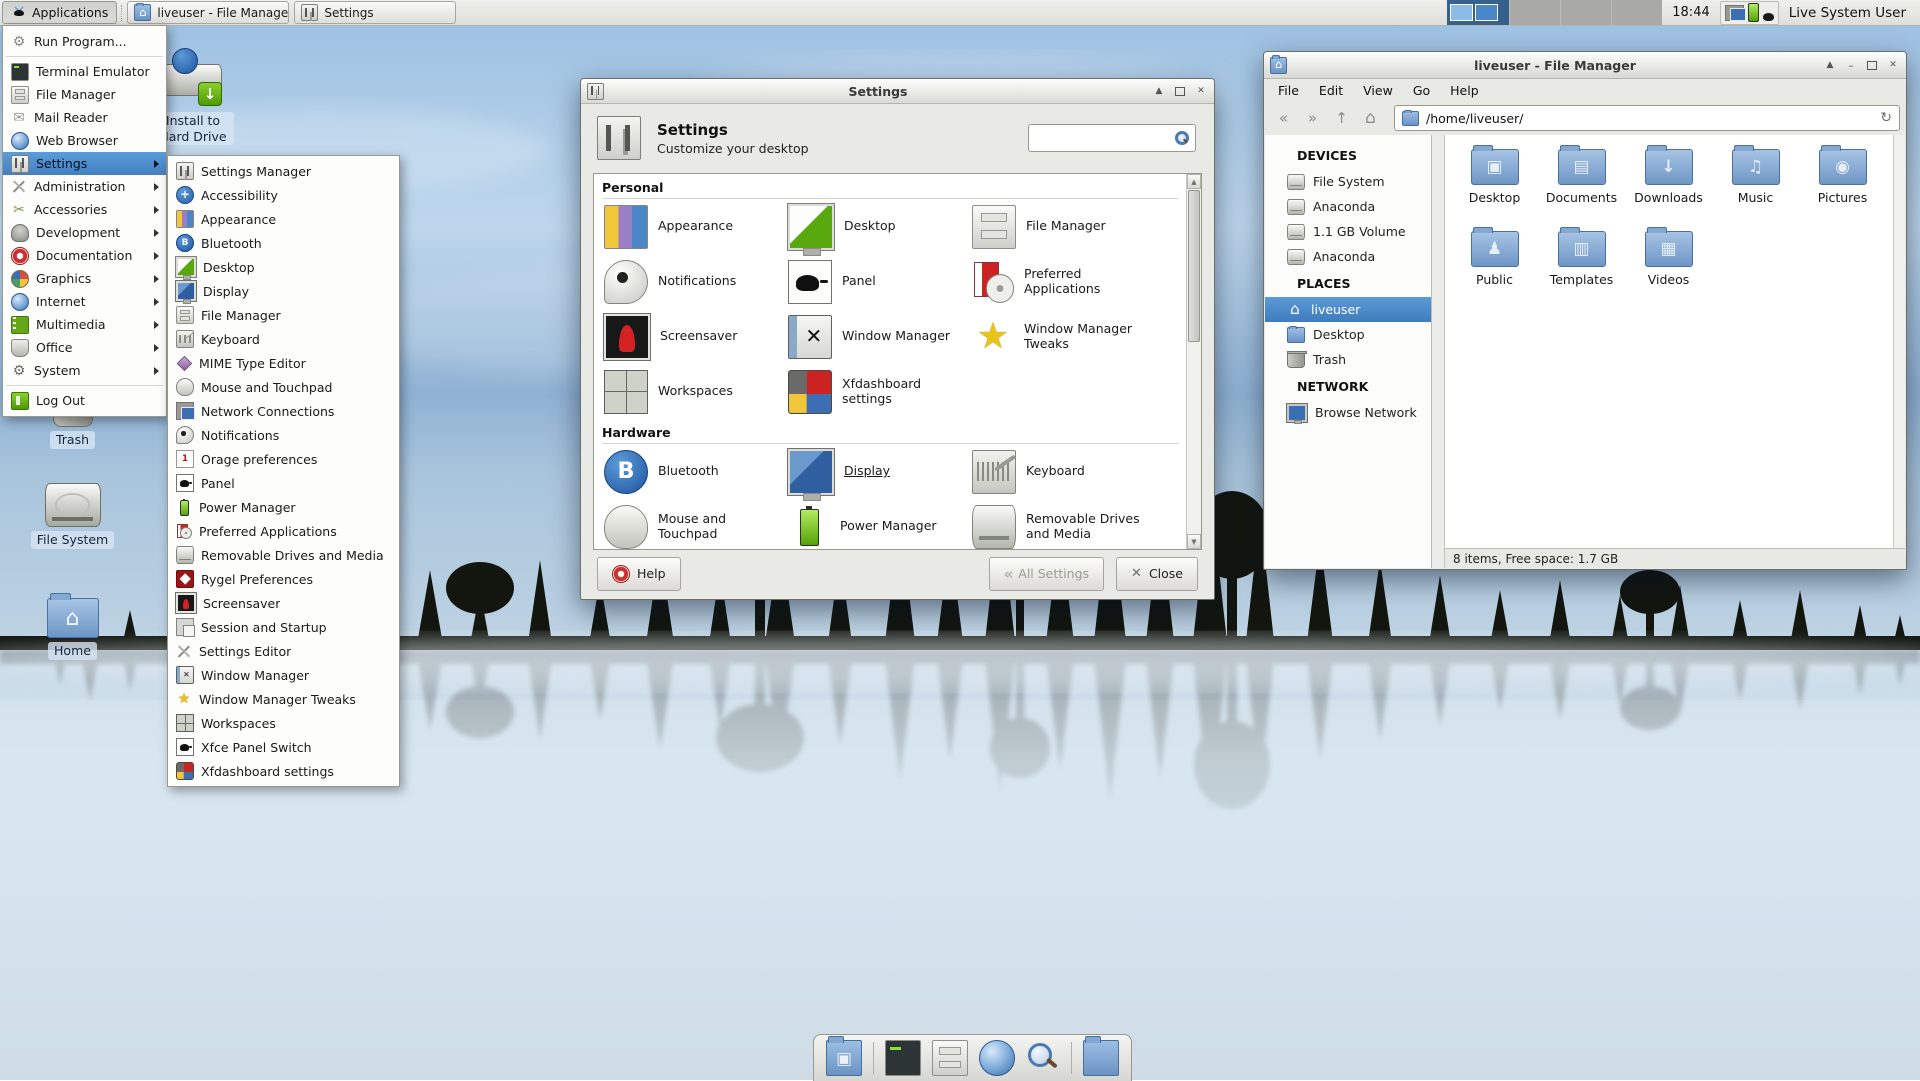 The image size is (1920, 1081). I want to click on search-input, so click(1104, 138).